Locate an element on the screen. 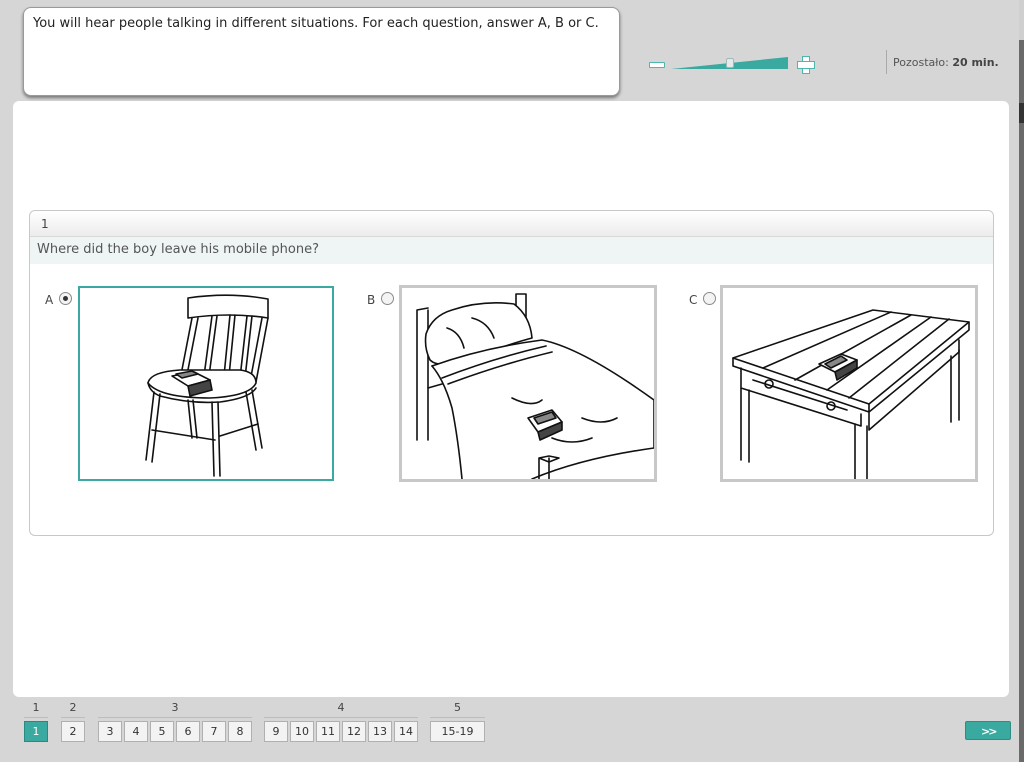 This screenshot has height=762, width=1024. time-remaining-label: Pozostało: is located at coordinates (921, 62).